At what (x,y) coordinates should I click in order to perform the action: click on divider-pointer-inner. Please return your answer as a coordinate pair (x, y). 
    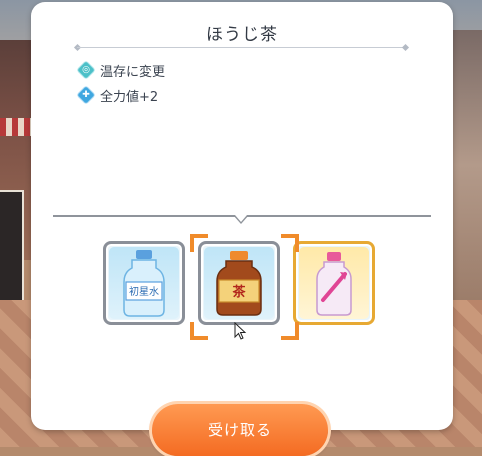
    Looking at the image, I should click on (241, 218).